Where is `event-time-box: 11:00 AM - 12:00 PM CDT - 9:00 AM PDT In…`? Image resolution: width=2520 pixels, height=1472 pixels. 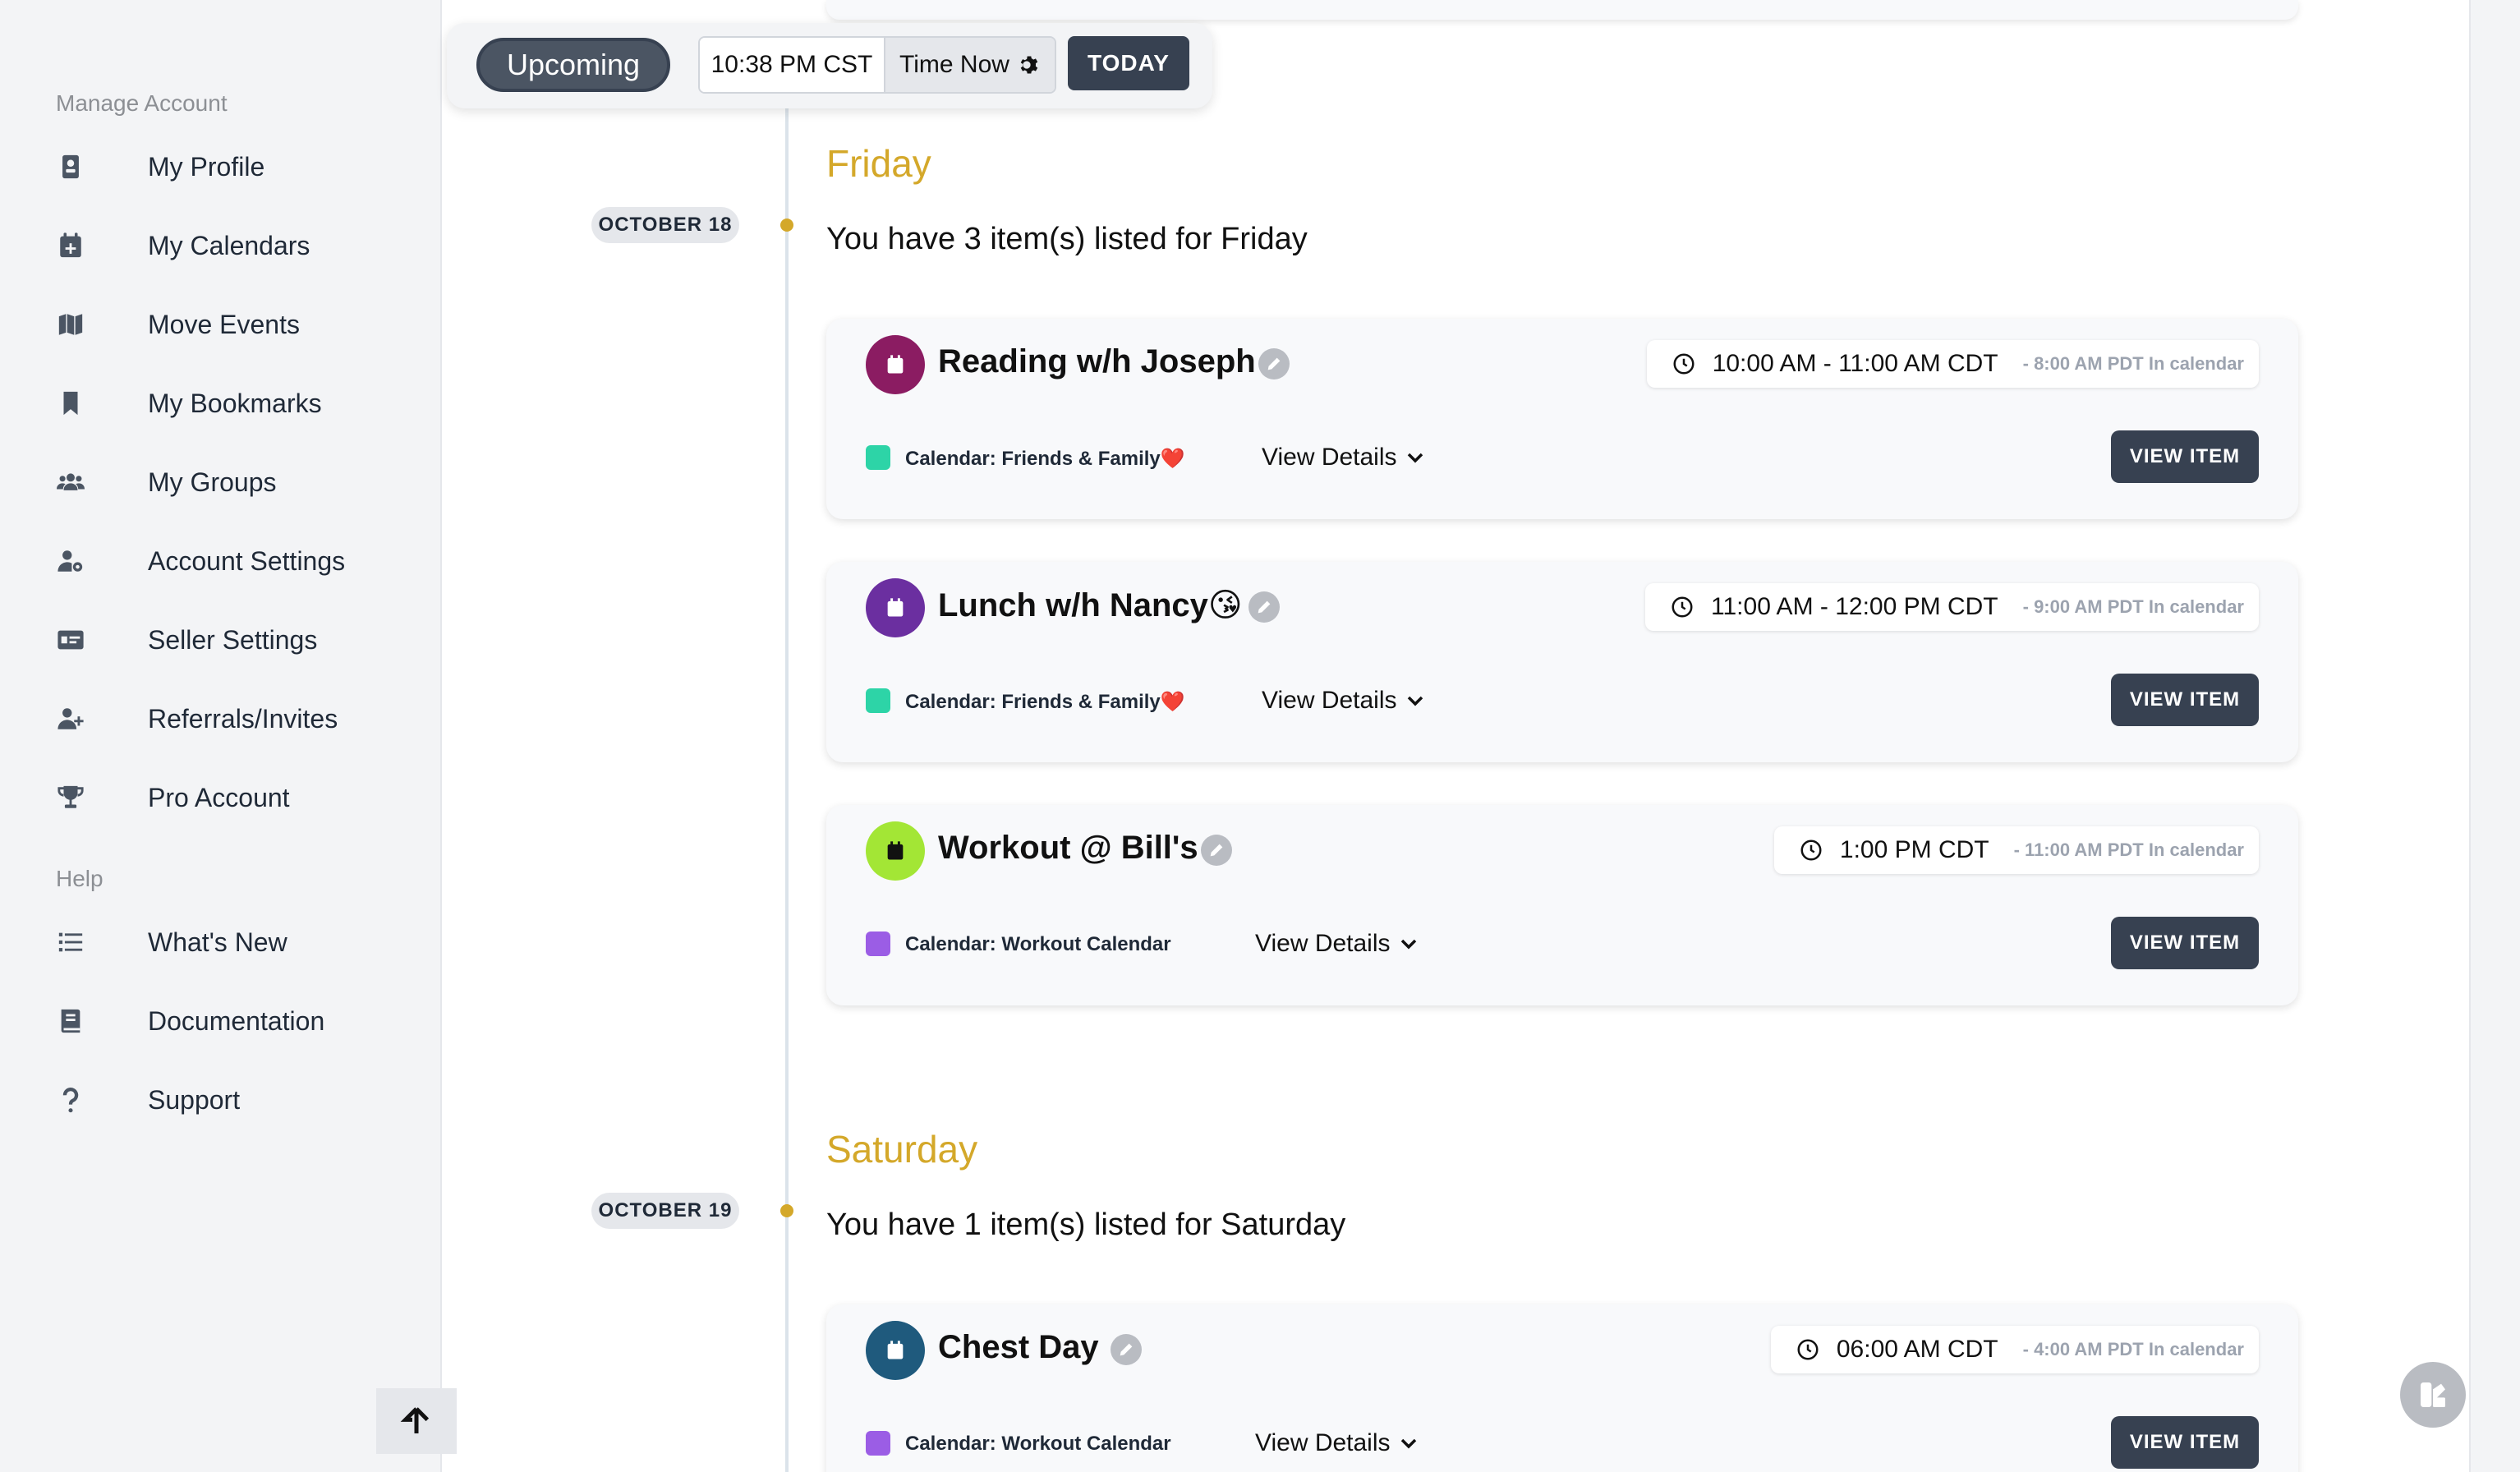
event-time-box: 11:00 AM - 12:00 PM CDT - 9:00 AM PDT In… is located at coordinates (1952, 607).